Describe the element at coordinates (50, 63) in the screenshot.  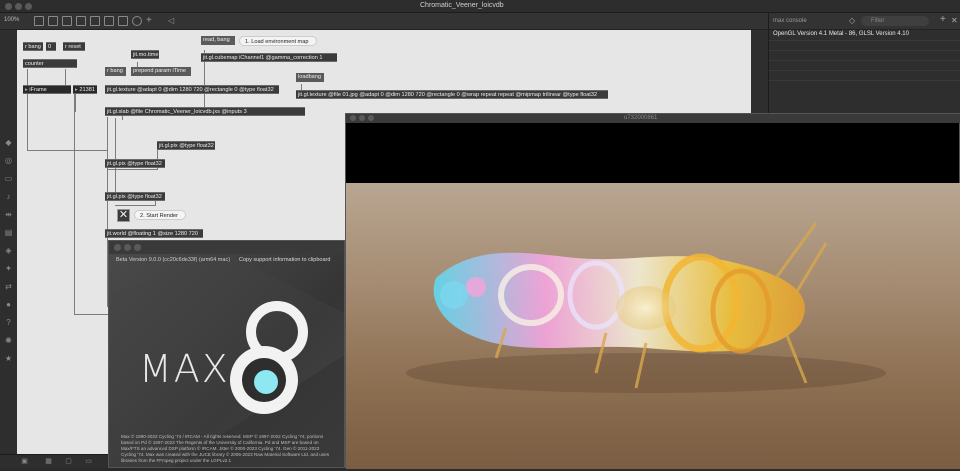
I see `counter-object: counter` at that location.